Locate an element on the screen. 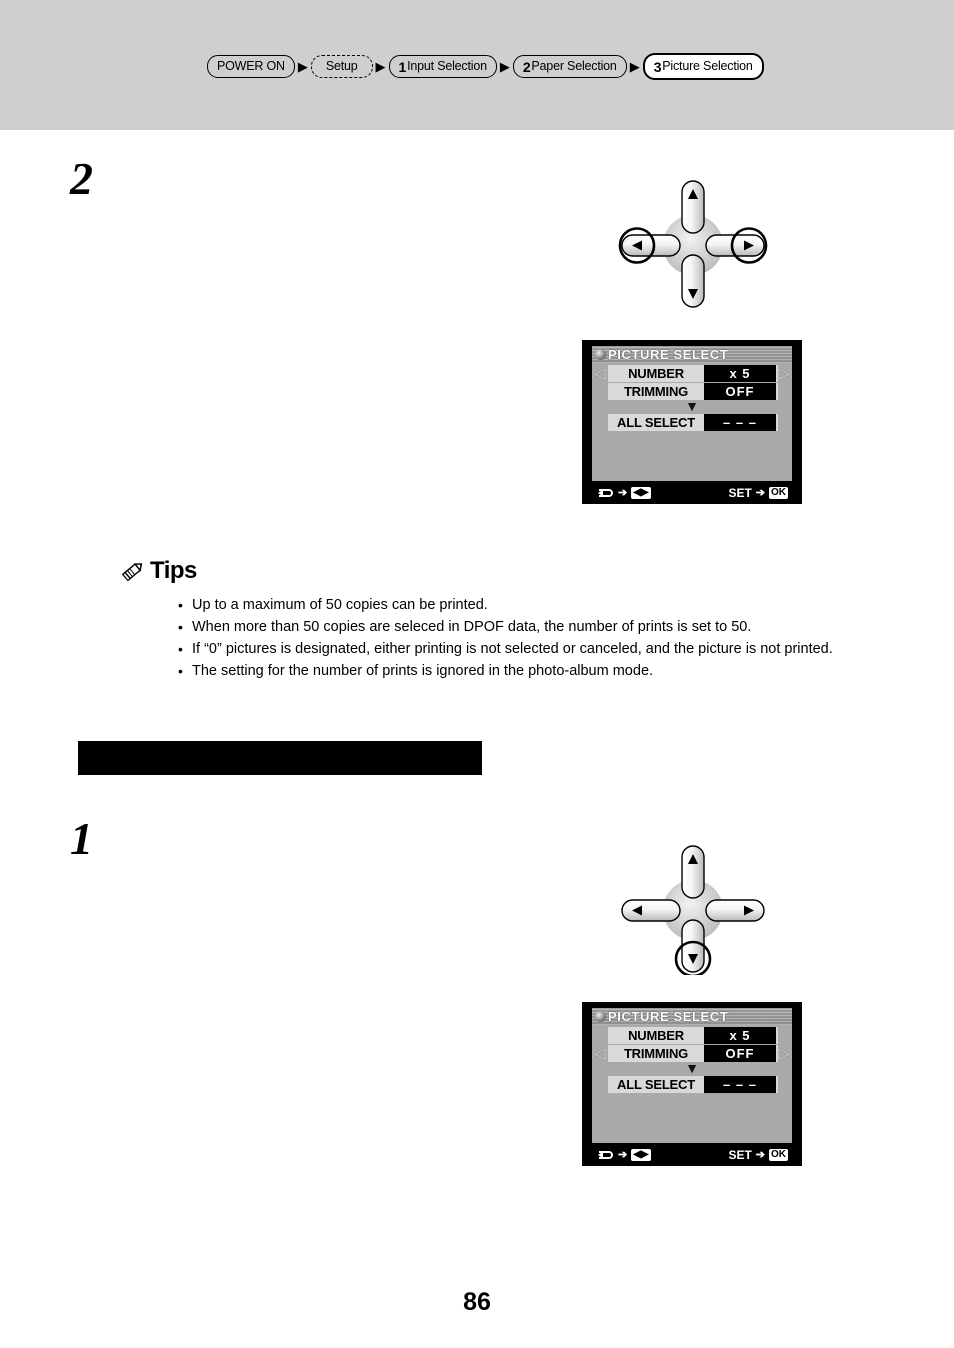  step-number-1: 1 is located at coordinates (81, 838).